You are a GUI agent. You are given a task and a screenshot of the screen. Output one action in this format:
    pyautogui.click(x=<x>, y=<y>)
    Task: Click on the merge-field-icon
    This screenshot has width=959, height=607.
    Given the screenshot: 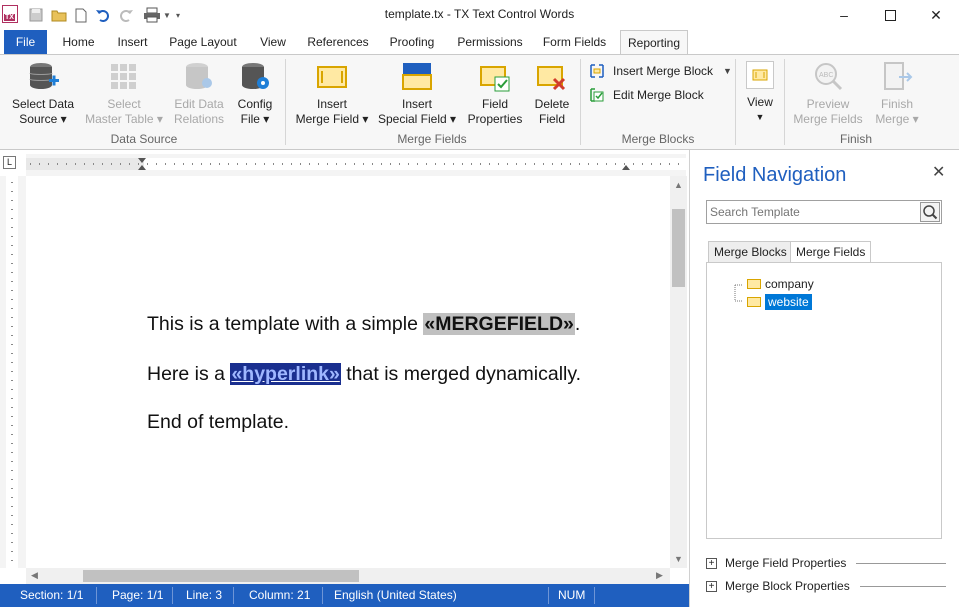 What is the action you would take?
    pyautogui.click(x=754, y=302)
    